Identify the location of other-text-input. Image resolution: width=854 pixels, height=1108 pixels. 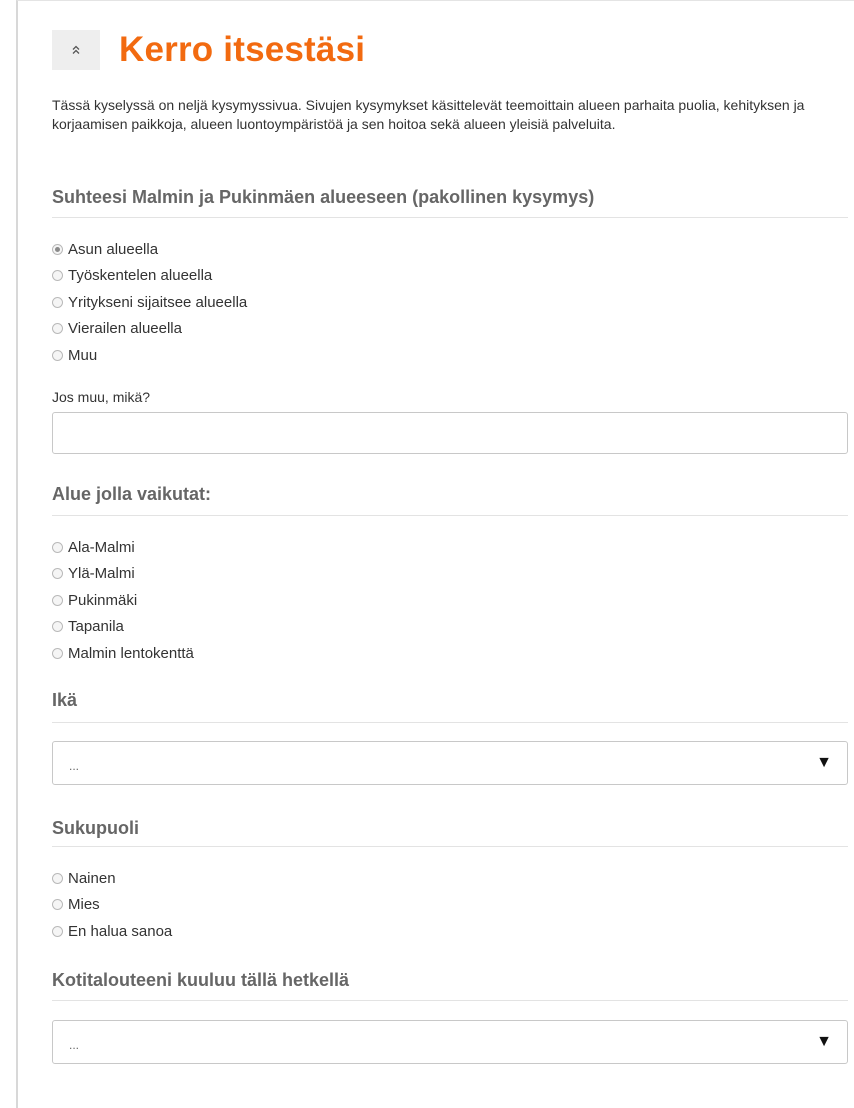
(450, 433).